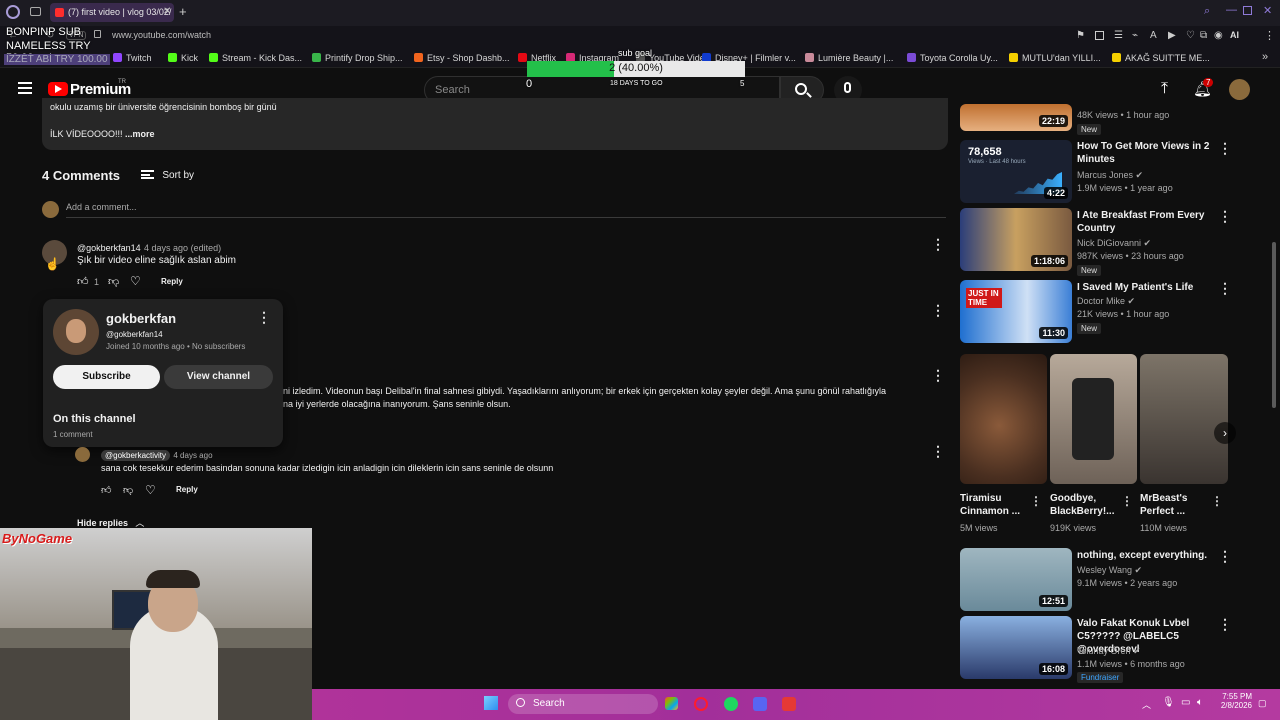 The width and height of the screenshot is (1280, 720). I want to click on more-menu-icon: ⋮, so click(1269, 35).